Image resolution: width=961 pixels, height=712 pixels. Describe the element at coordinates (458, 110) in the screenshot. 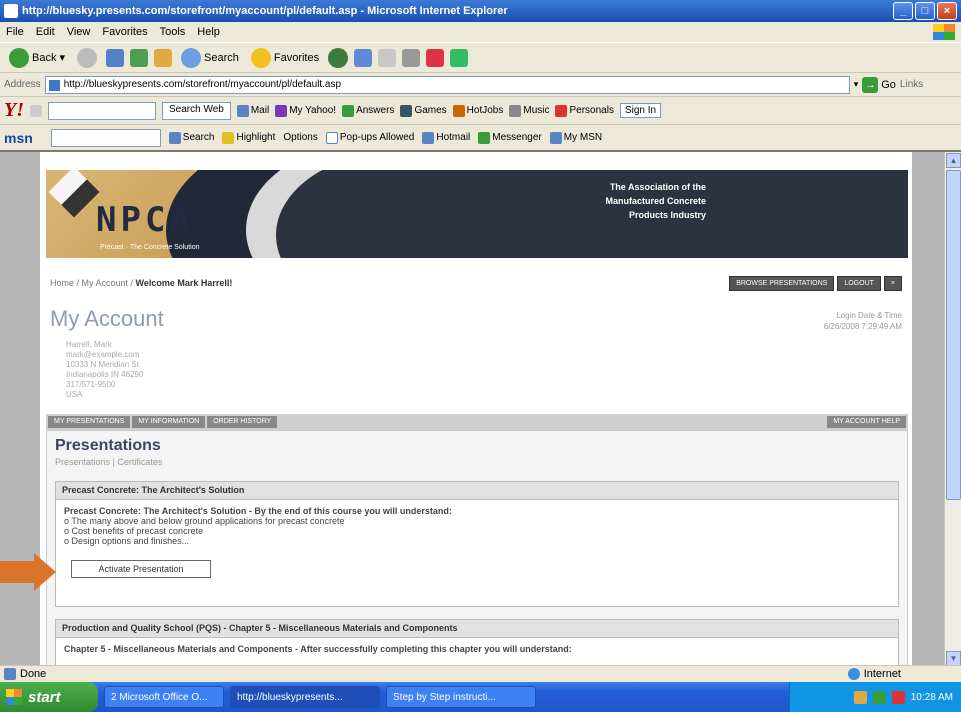

I see `hotjobs-icon` at that location.